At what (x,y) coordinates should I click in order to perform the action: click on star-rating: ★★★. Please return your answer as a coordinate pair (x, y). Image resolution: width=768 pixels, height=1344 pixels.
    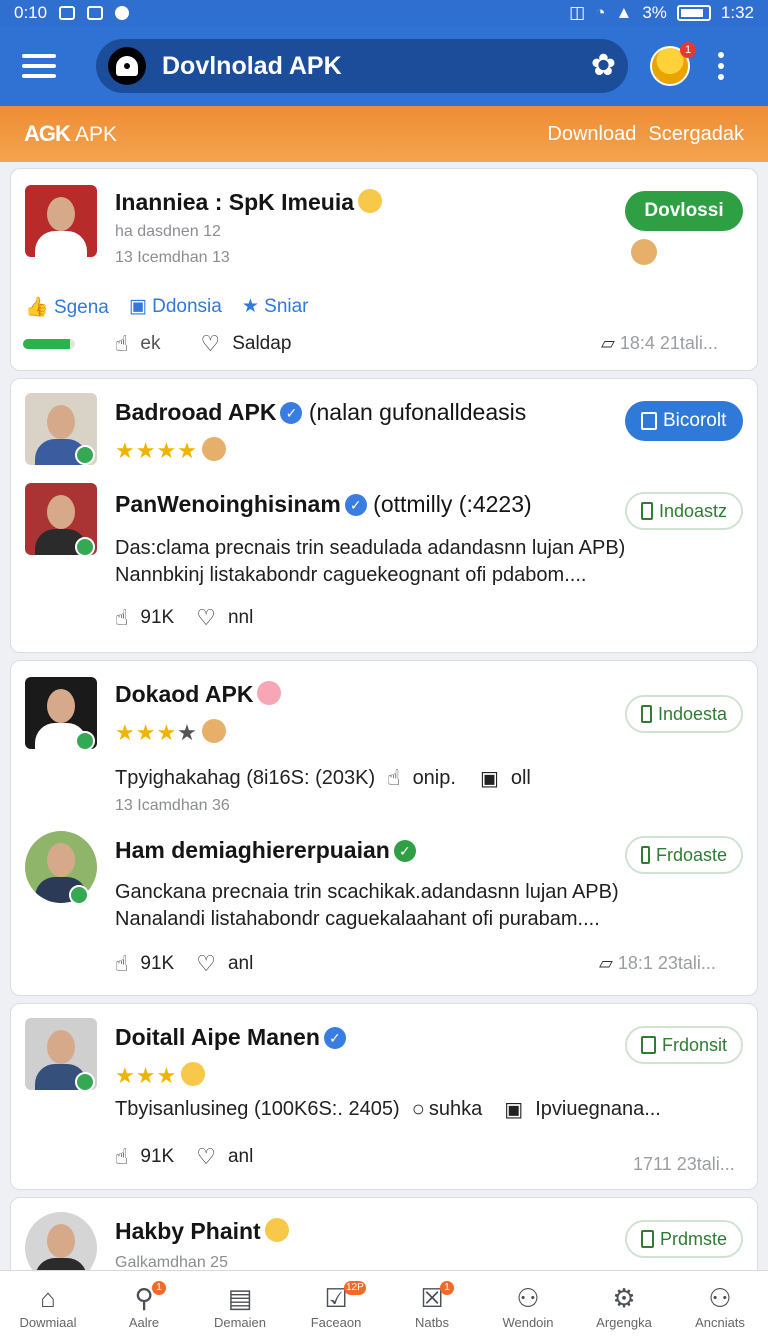
    Looking at the image, I should click on (160, 1075).